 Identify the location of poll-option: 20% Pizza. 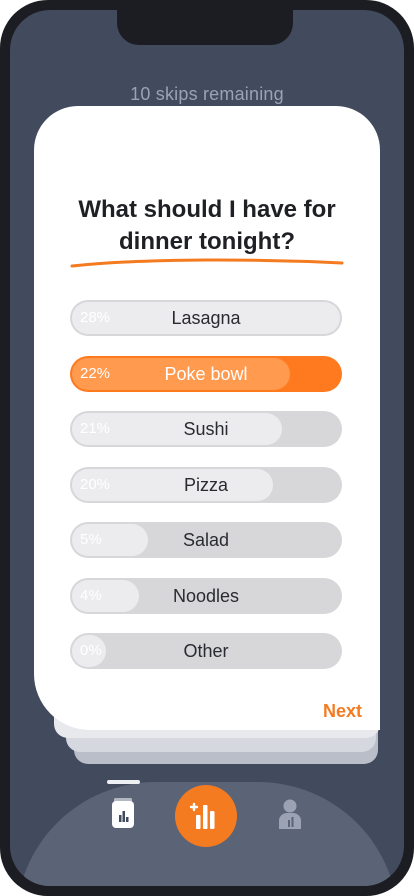
(206, 484).